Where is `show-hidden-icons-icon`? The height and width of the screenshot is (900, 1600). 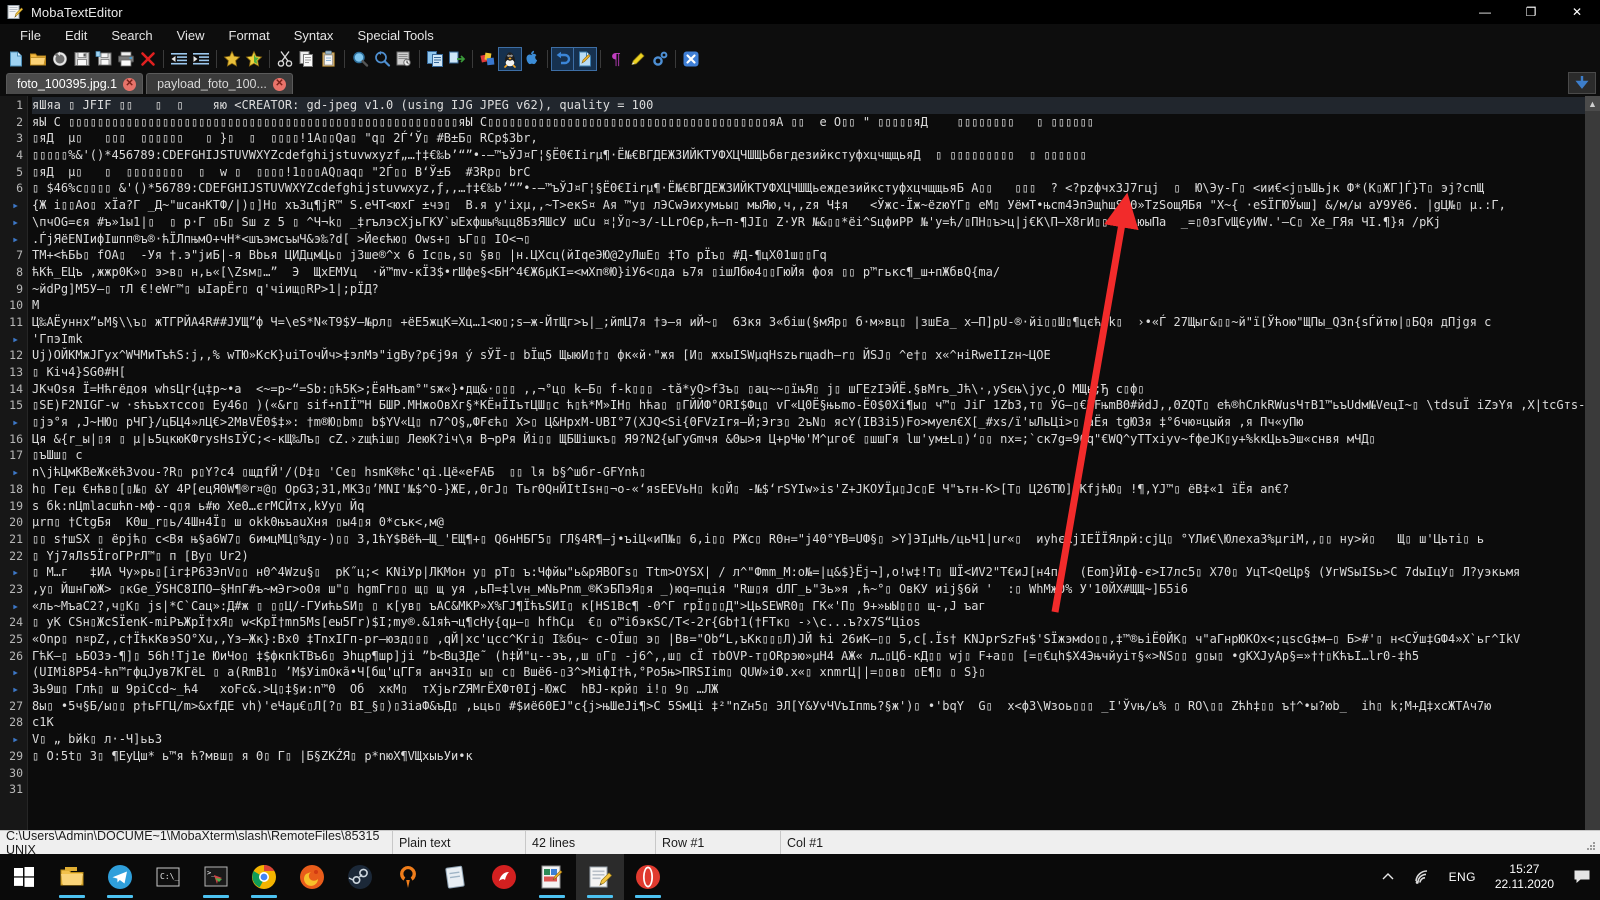
show-hidden-icons-icon is located at coordinates (1388, 877).